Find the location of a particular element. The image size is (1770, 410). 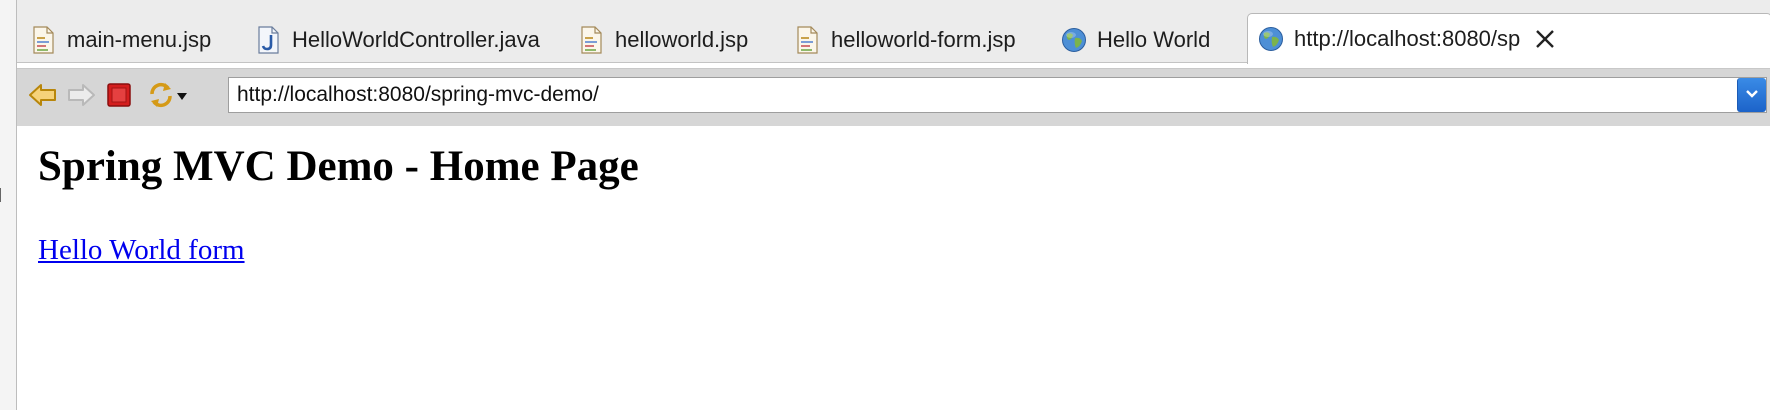

stop-button is located at coordinates (119, 97).